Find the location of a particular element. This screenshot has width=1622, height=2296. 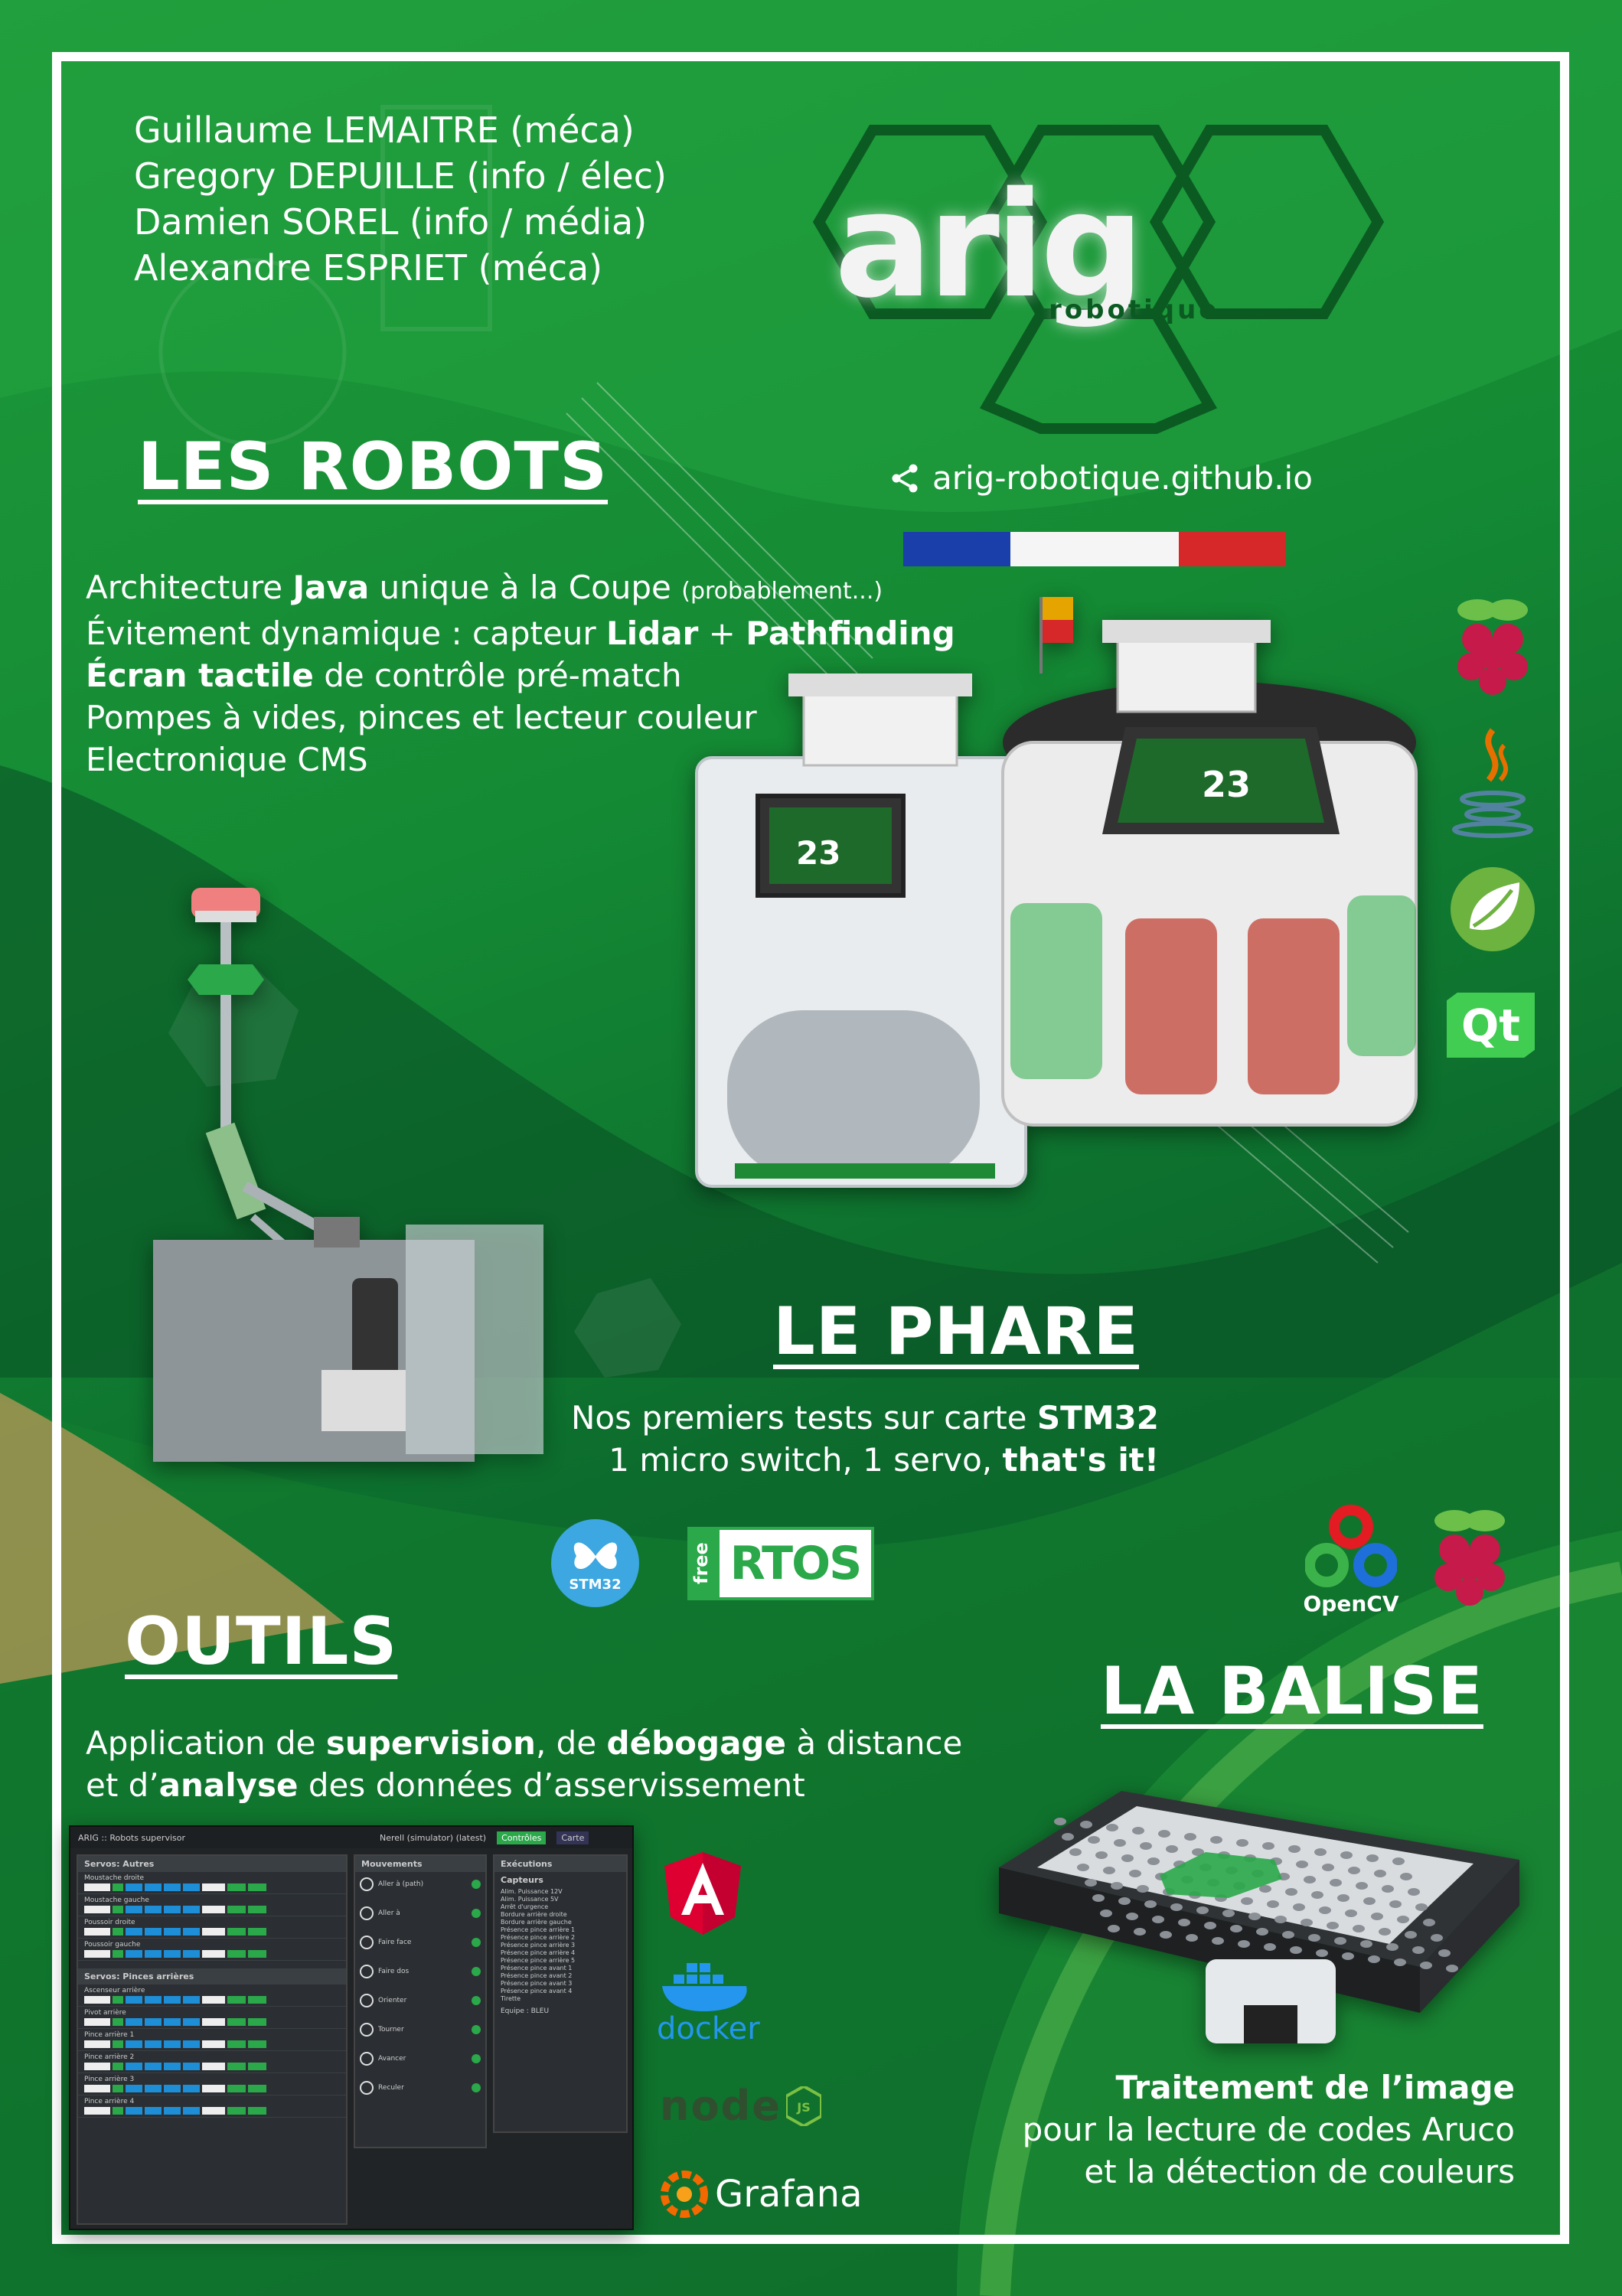

tab-controles: Contrôles is located at coordinates (522, 1837).